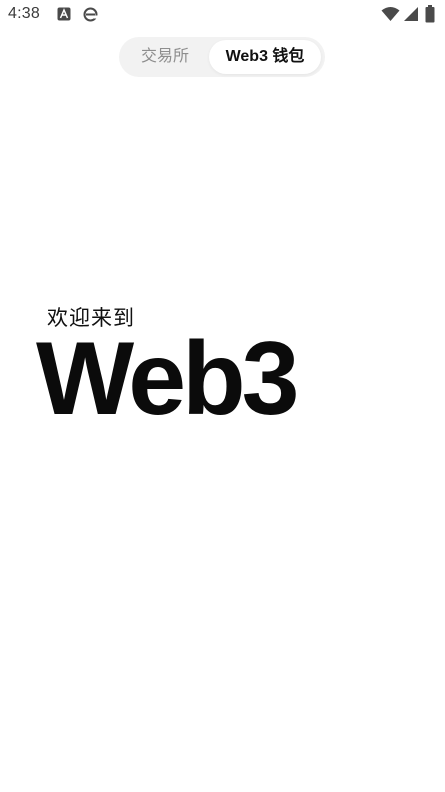  I want to click on wifi-icon, so click(390, 16).